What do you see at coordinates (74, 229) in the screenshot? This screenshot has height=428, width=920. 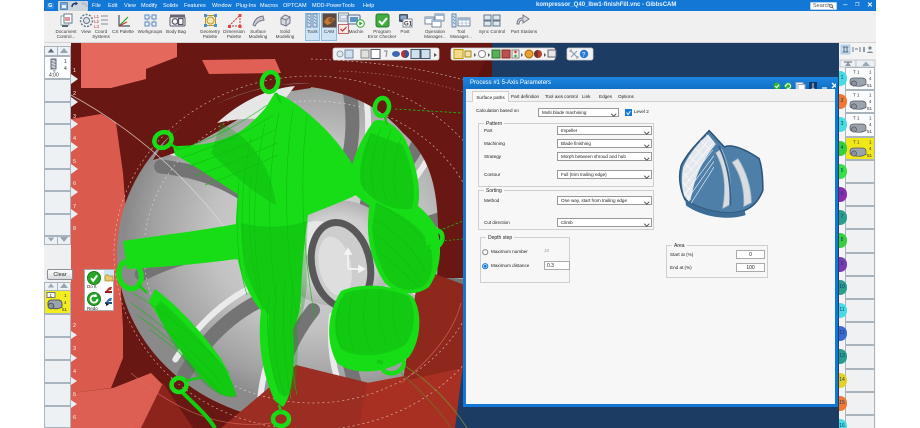 I see `svg-text: 8` at bounding box center [74, 229].